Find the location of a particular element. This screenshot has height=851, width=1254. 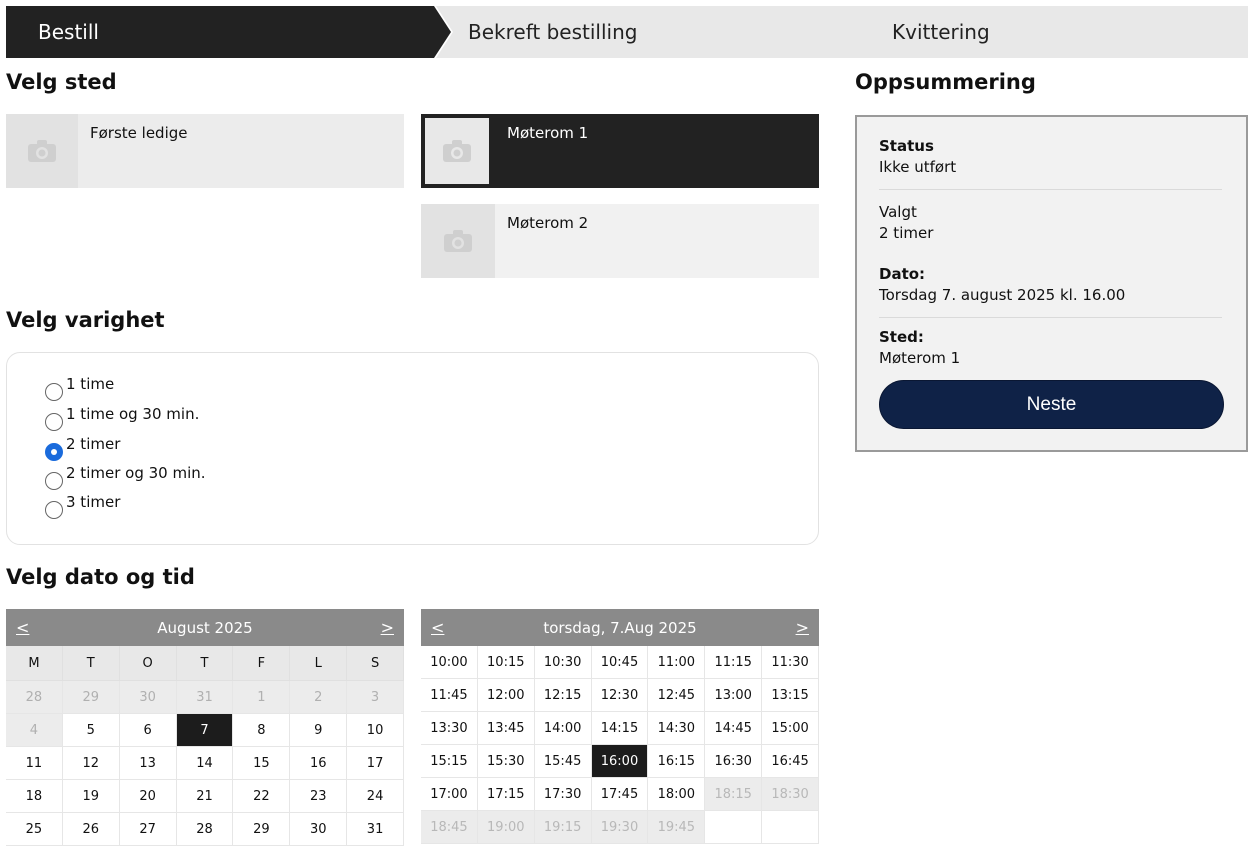

time-slot: 12:00 is located at coordinates (506, 695).